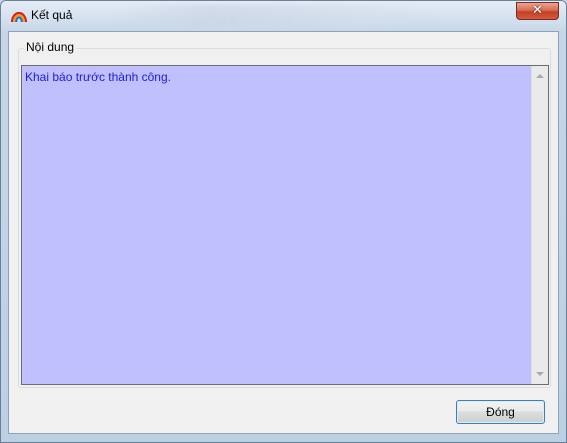  Describe the element at coordinates (539, 225) in the screenshot. I see `vertical-scrollbar` at that location.